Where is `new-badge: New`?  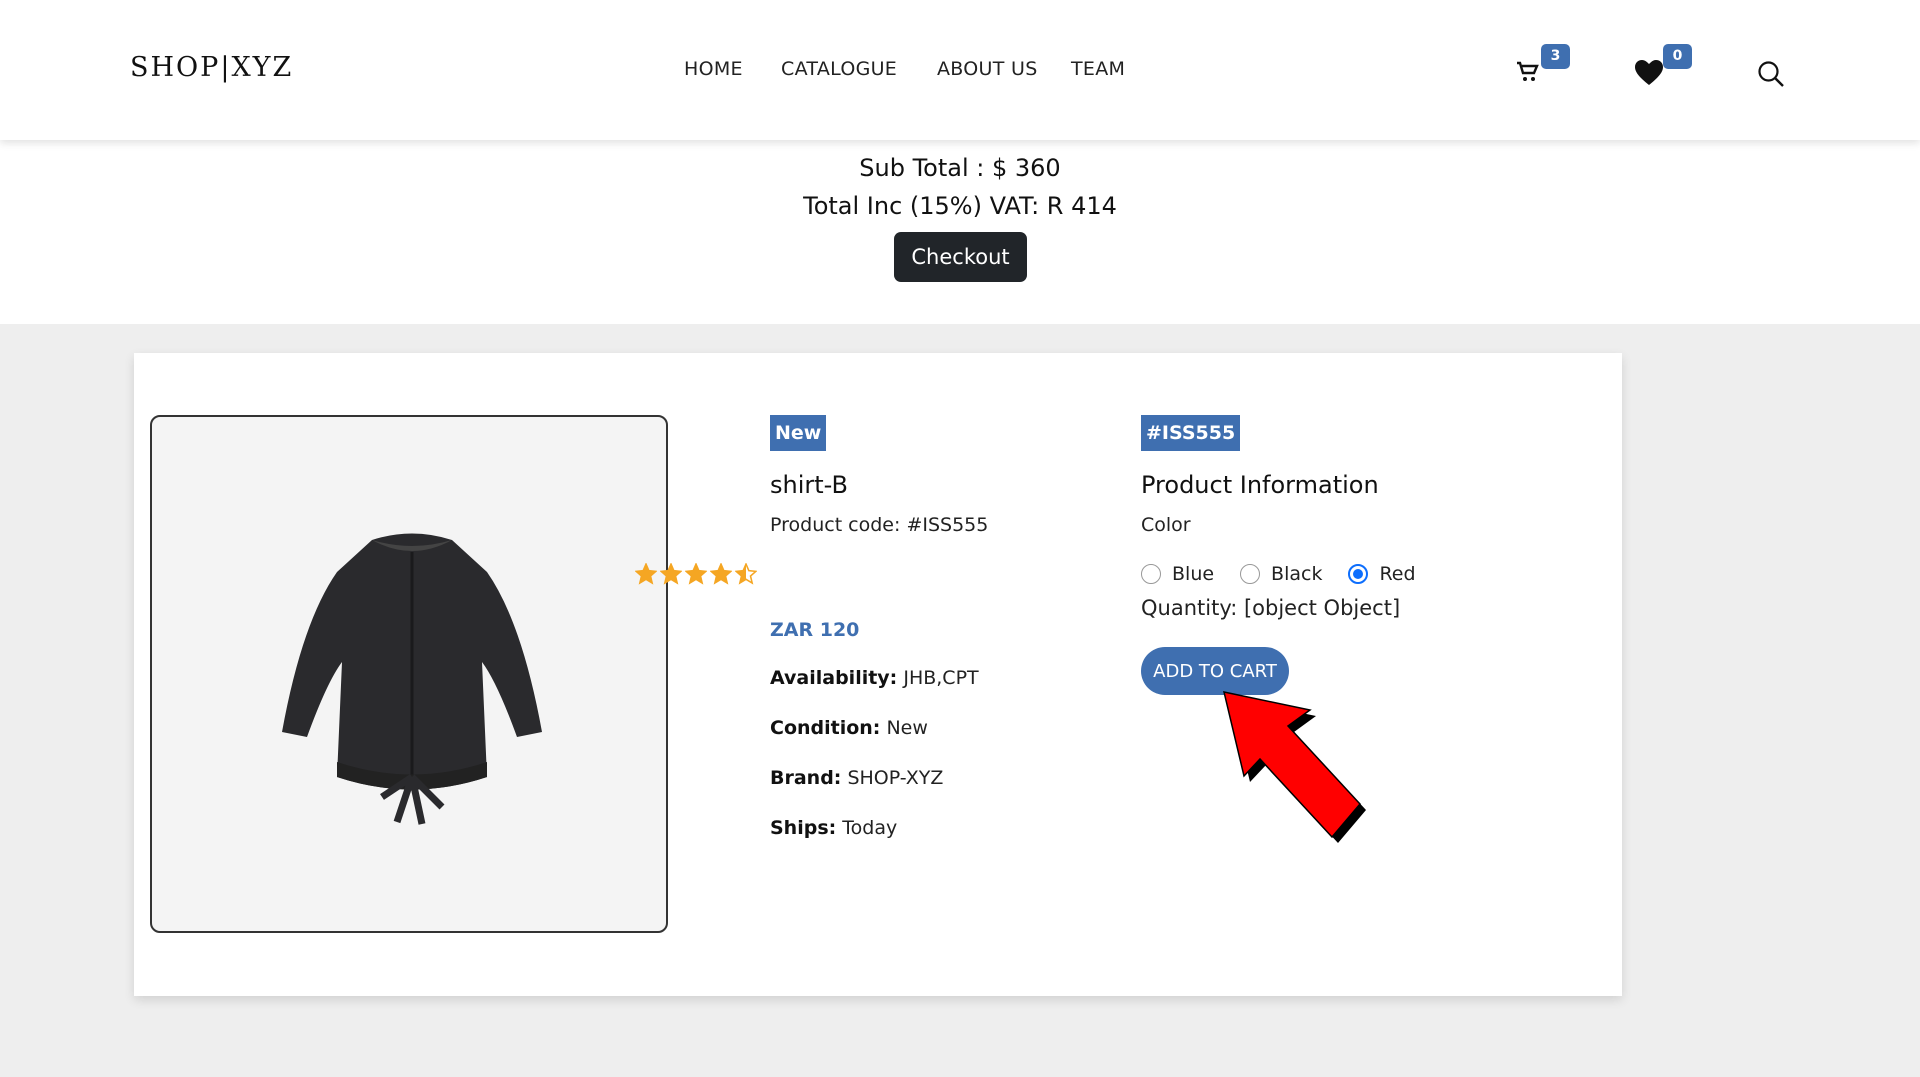 new-badge: New is located at coordinates (798, 433).